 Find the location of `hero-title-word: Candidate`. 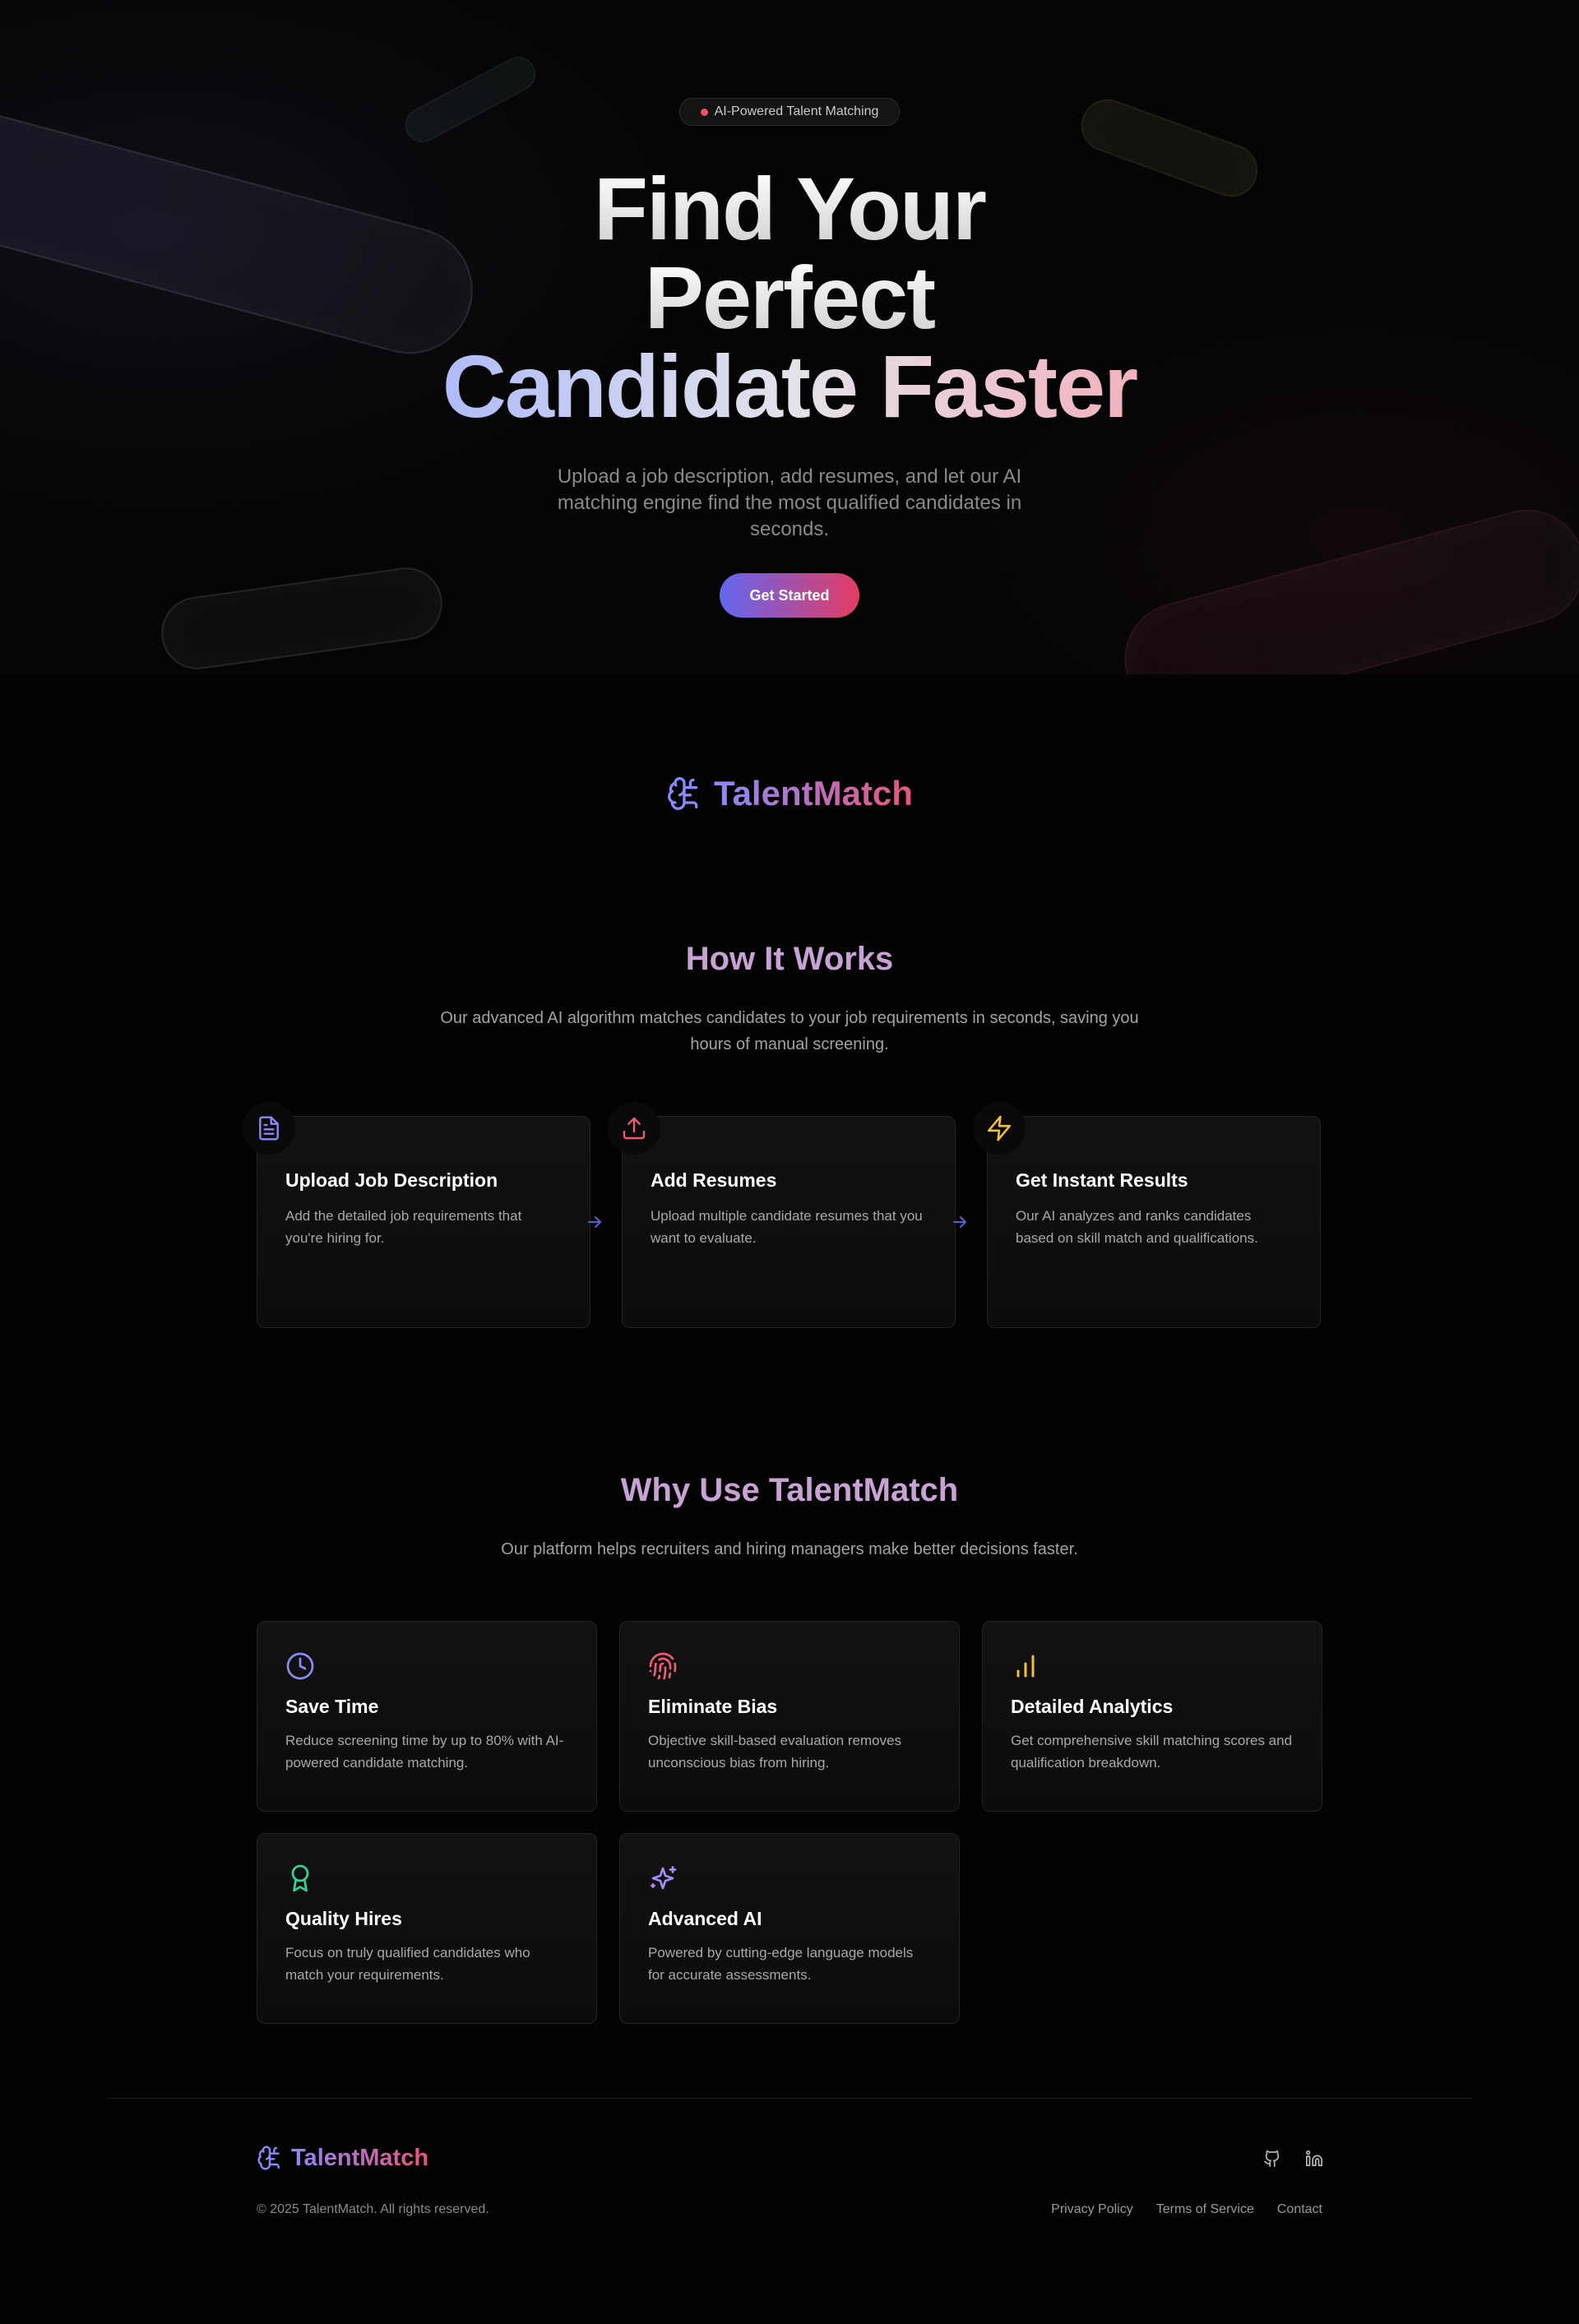

hero-title-word: Candidate is located at coordinates (649, 386).